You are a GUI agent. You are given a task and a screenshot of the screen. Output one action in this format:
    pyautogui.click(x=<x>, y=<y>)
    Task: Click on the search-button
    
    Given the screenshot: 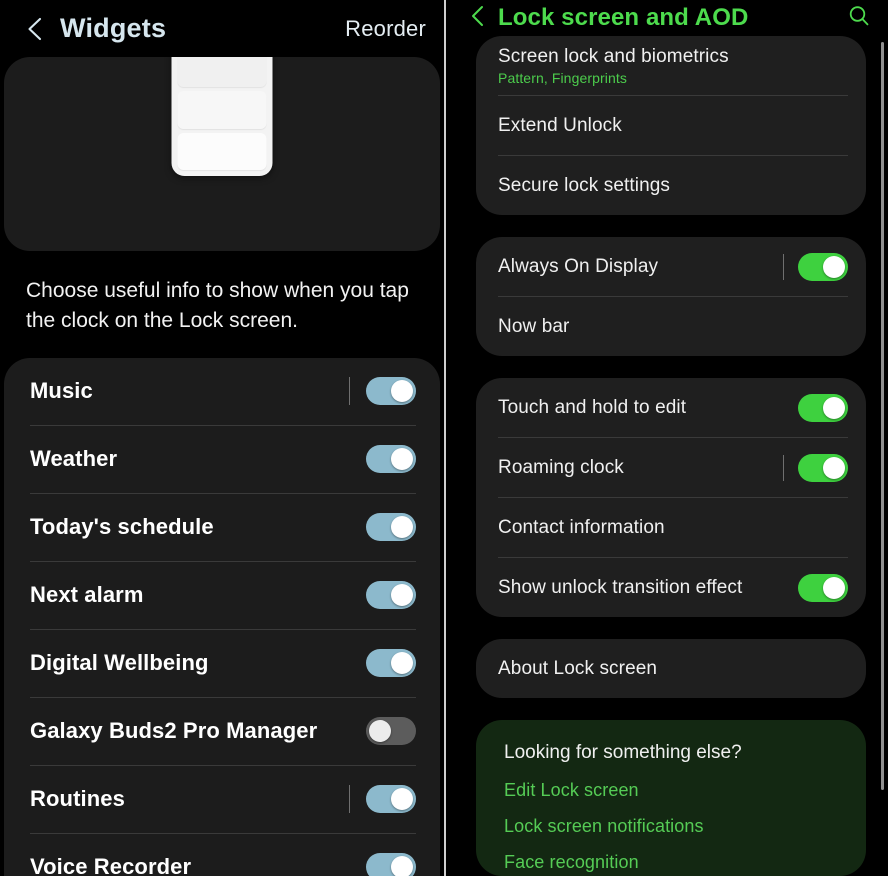 What is the action you would take?
    pyautogui.click(x=859, y=18)
    